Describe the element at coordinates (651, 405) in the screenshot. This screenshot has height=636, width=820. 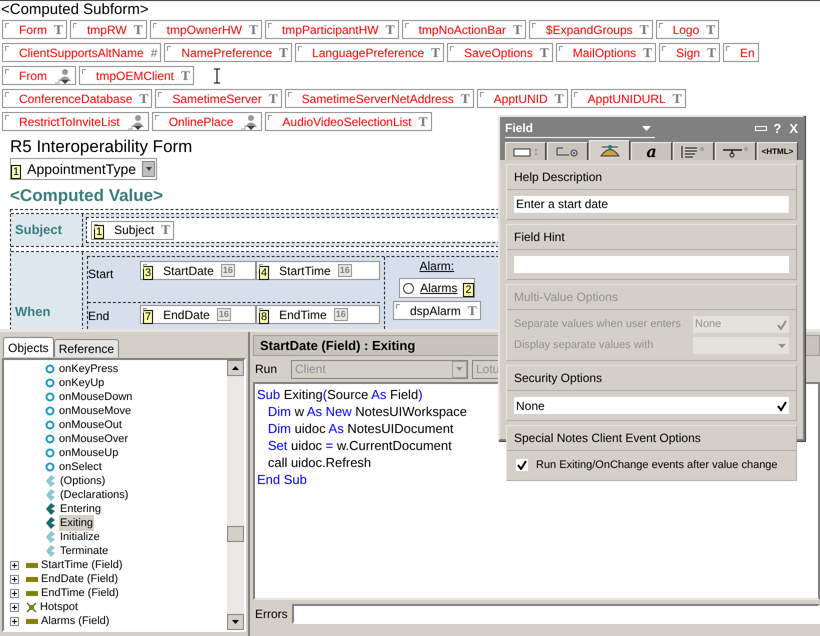
I see `security-select: None` at that location.